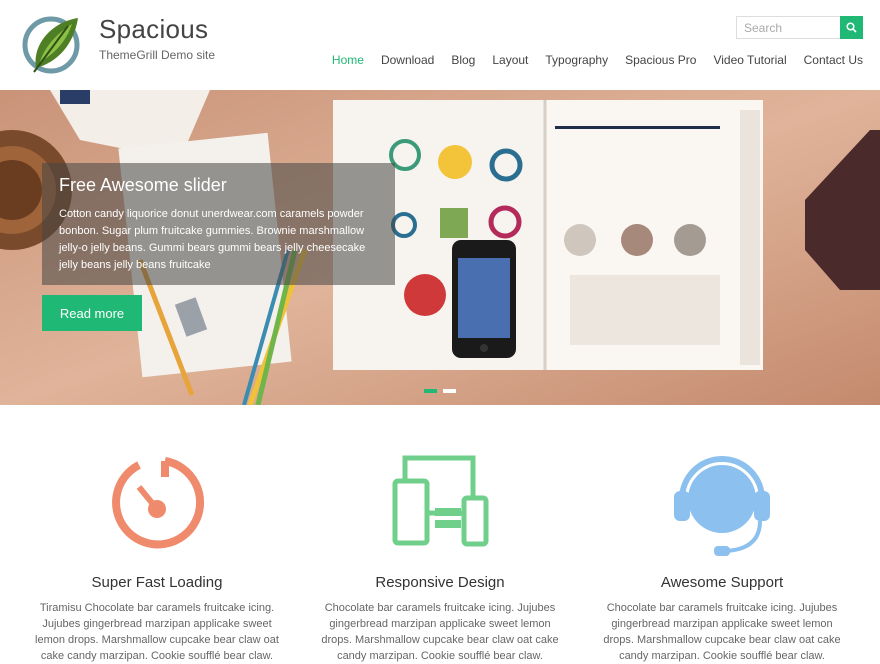 This screenshot has width=880, height=664. Describe the element at coordinates (722, 506) in the screenshot. I see `headset-icon` at that location.